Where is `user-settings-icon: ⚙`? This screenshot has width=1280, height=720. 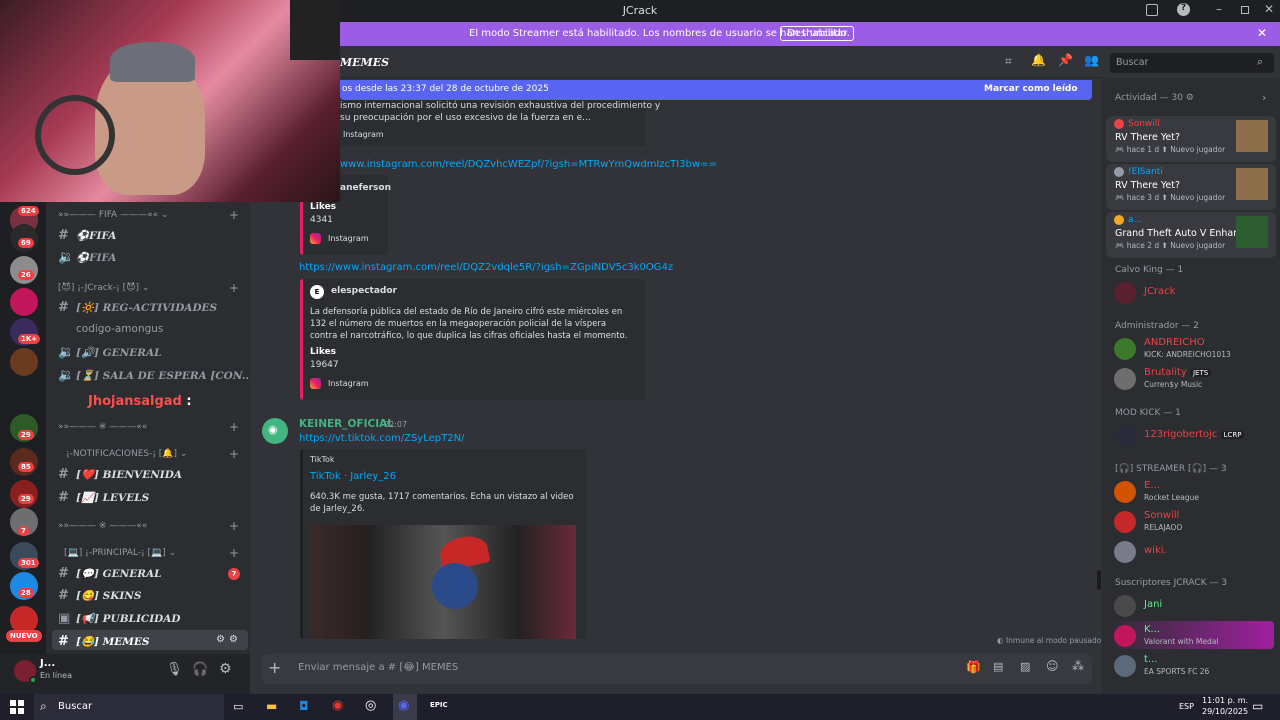 user-settings-icon: ⚙ is located at coordinates (225, 669).